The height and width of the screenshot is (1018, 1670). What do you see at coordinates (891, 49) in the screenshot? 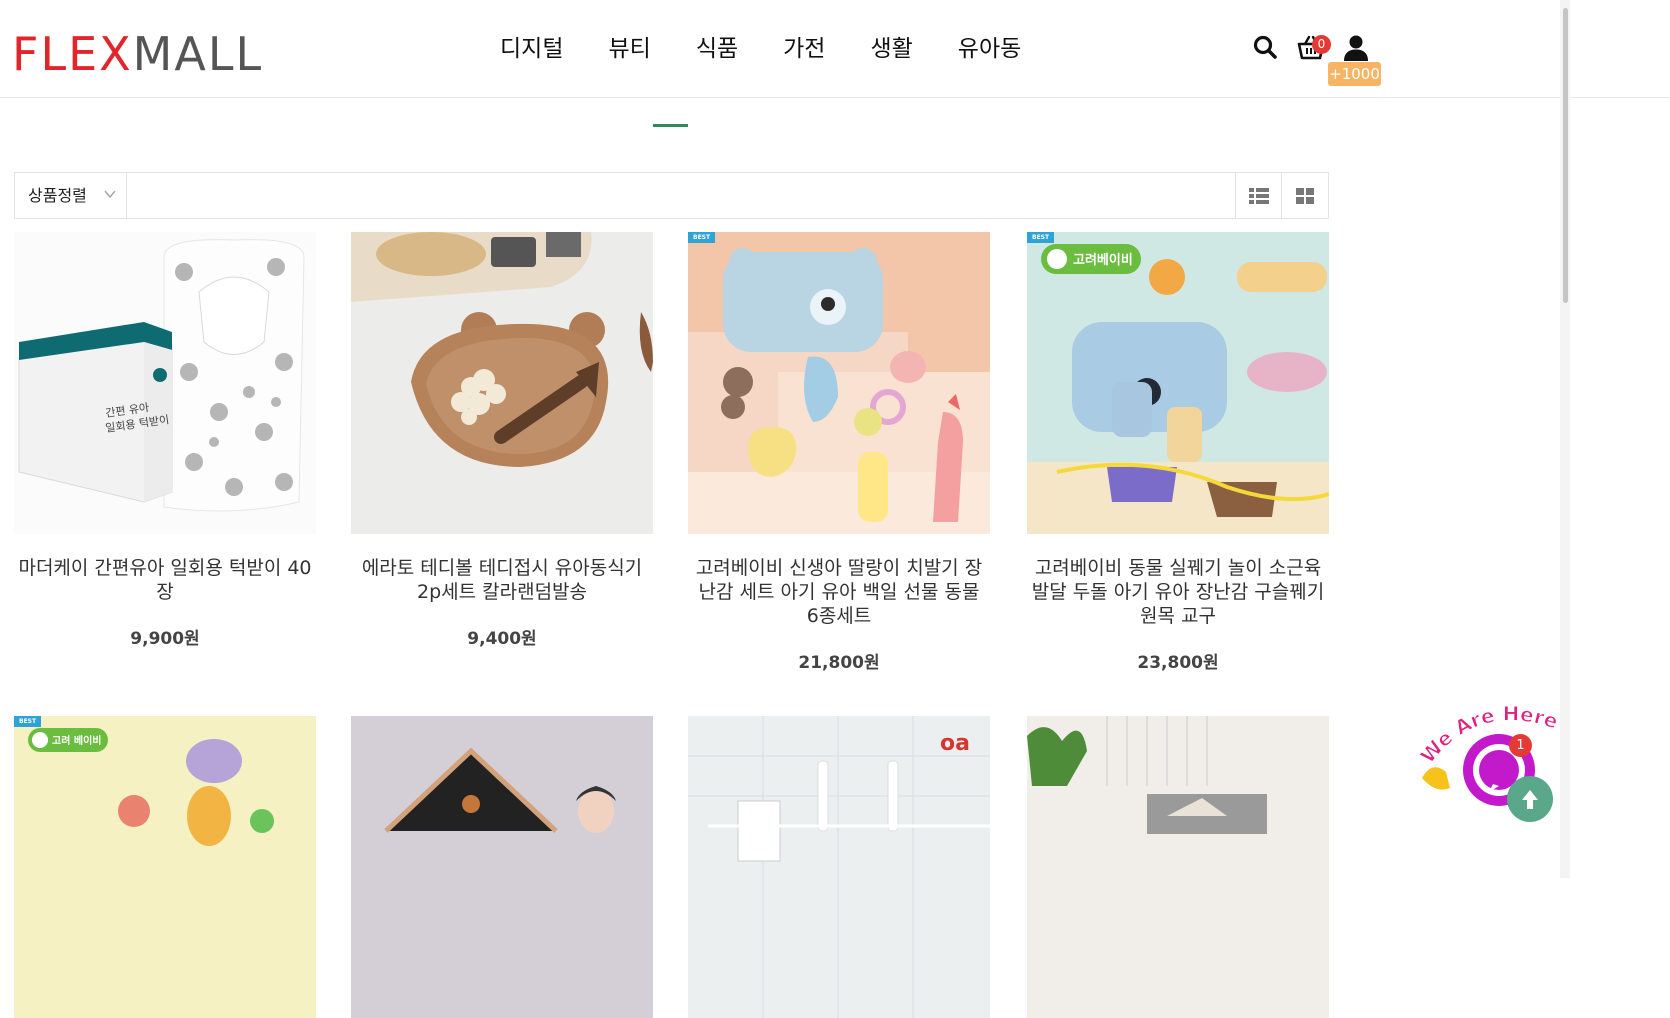
I see `nav-item-living: 생활` at bounding box center [891, 49].